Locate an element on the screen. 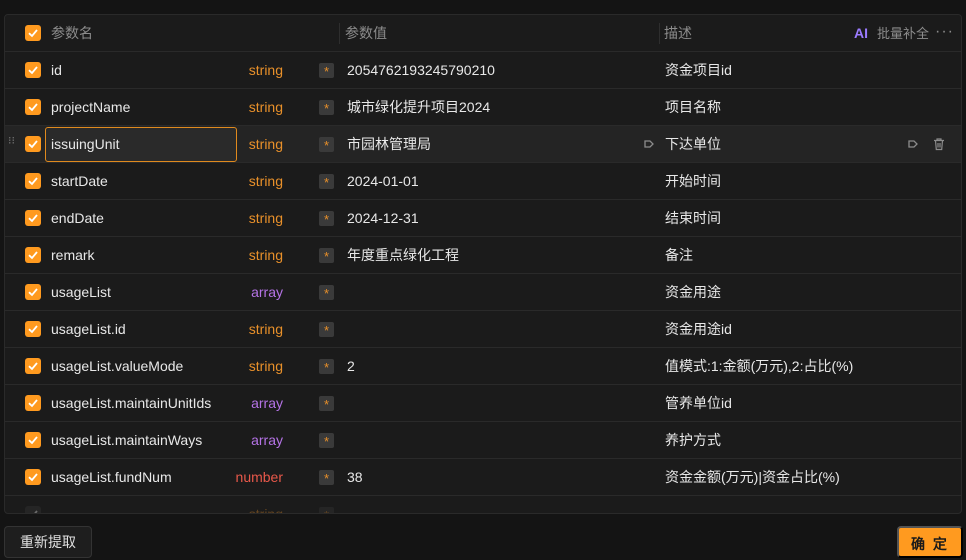  param-name: usageList.fundNum is located at coordinates (111, 477).